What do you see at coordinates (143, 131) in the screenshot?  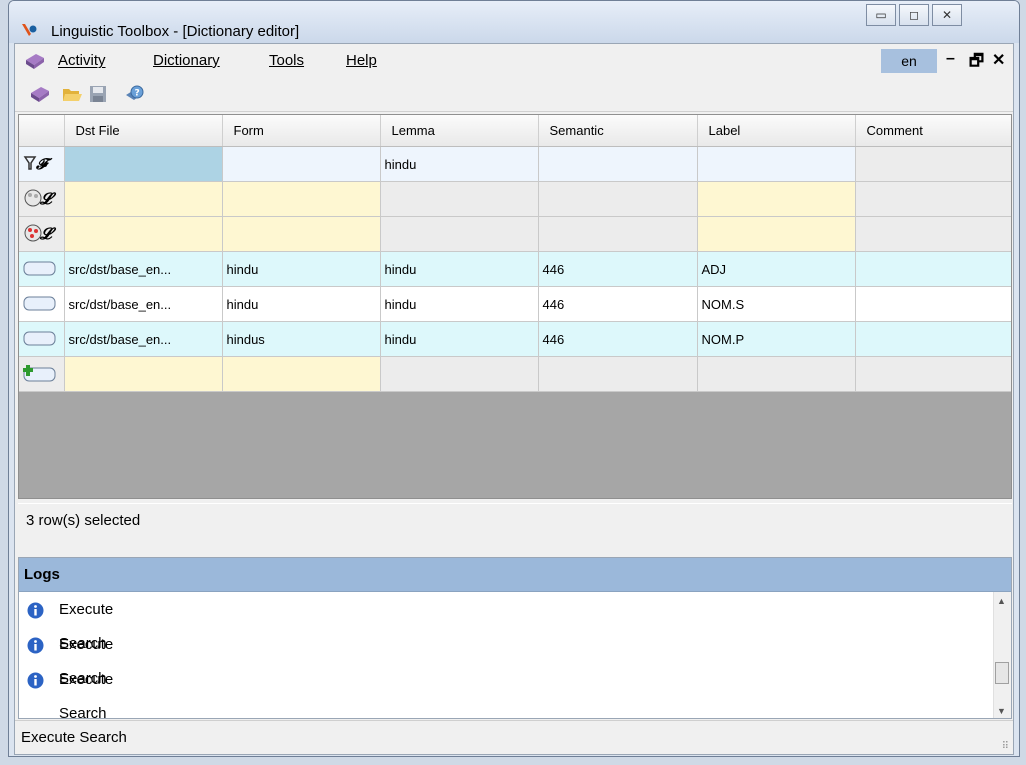 I see `column-header-dst-file: Dst File` at bounding box center [143, 131].